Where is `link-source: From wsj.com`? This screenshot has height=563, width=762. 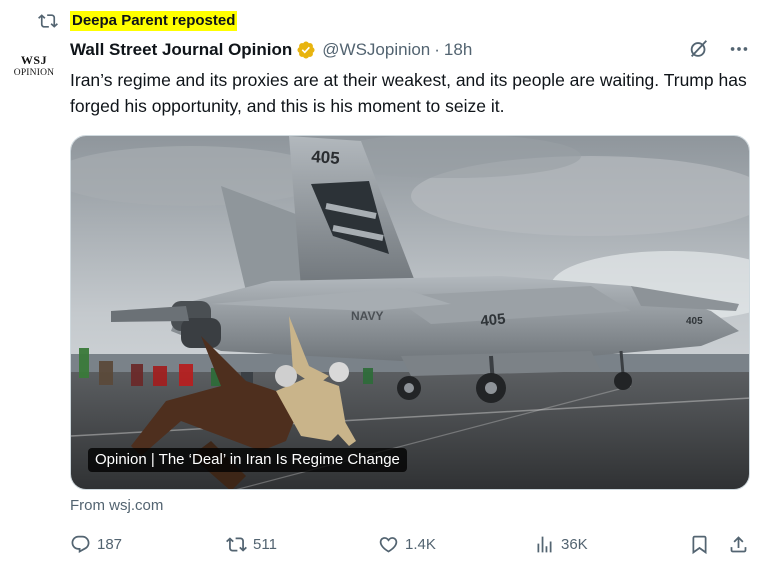 link-source: From wsj.com is located at coordinates (116, 505).